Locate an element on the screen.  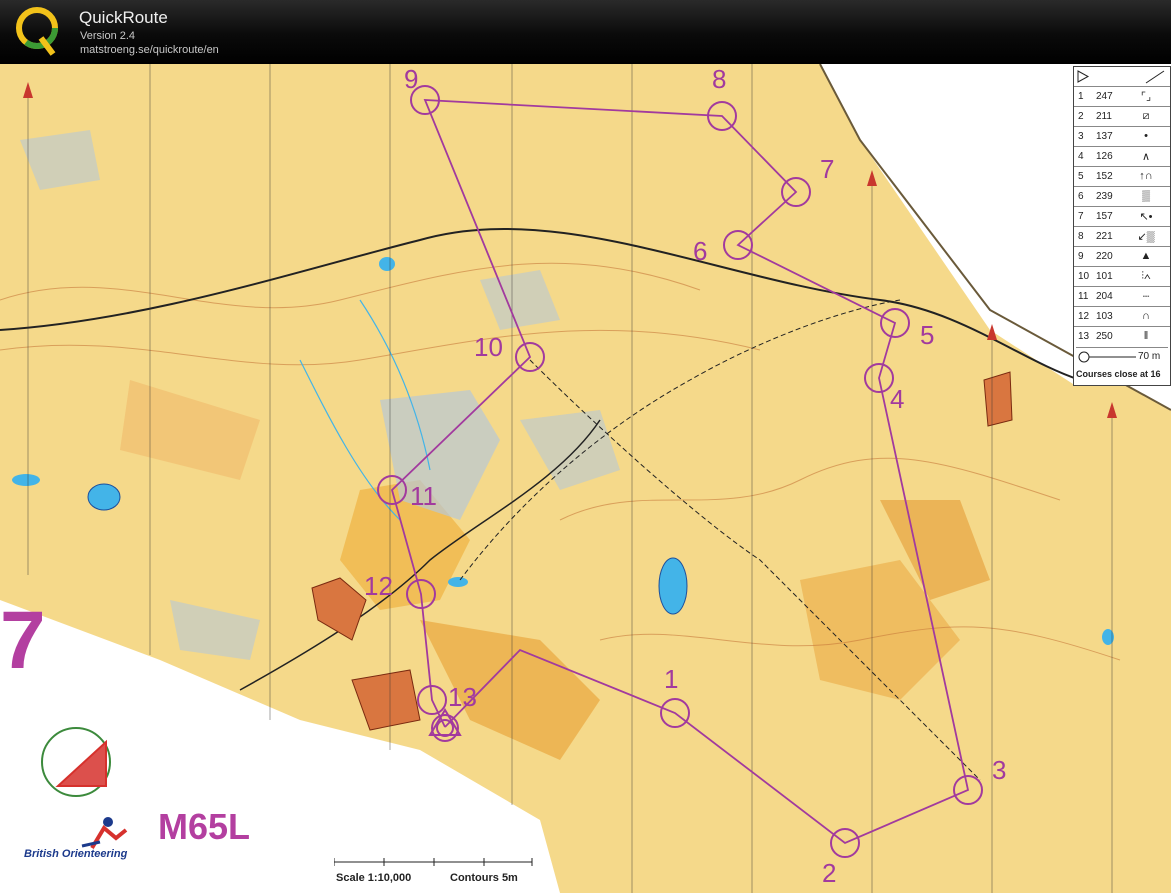
legend-scale-label: 70 m is located at coordinates (1149, 356).